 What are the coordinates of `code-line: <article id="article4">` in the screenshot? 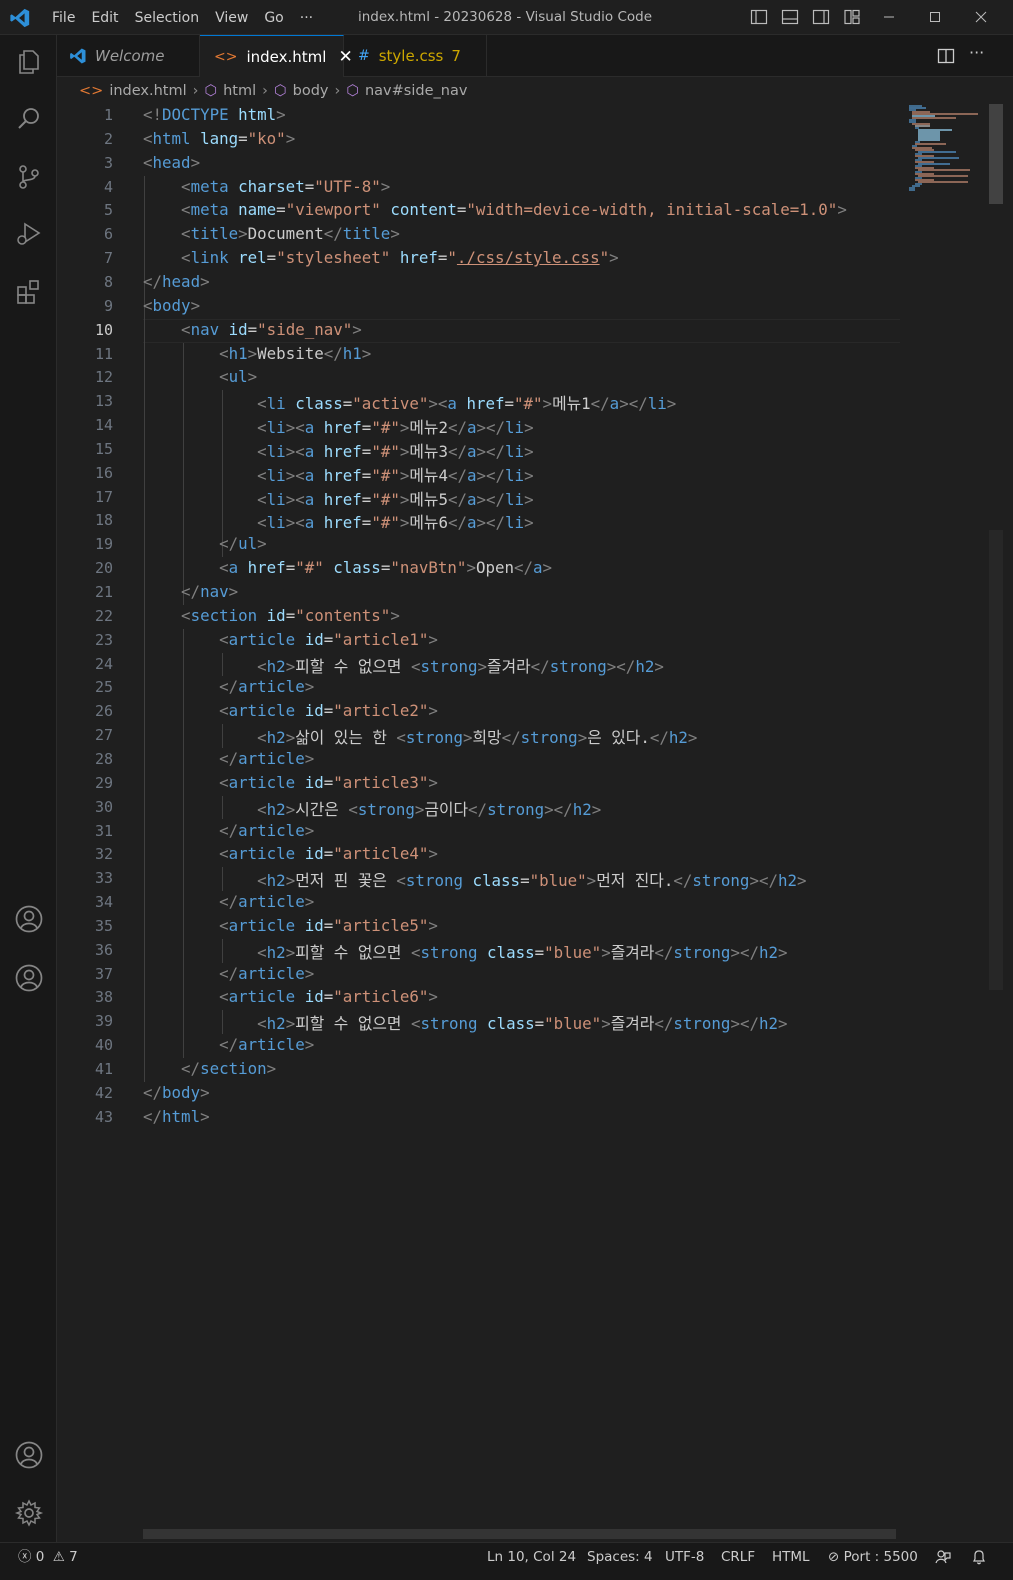 It's located at (290, 853).